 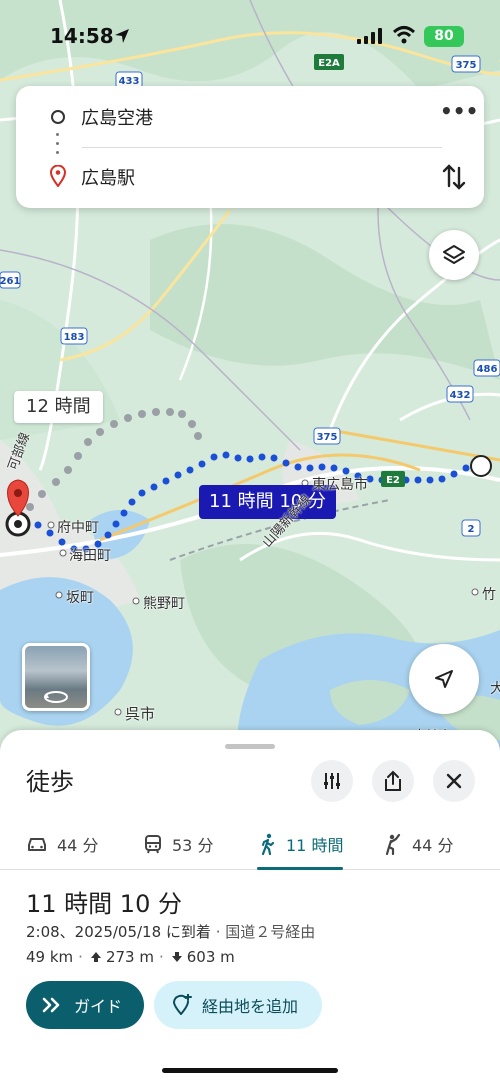 I want to click on share-icon, so click(x=393, y=780).